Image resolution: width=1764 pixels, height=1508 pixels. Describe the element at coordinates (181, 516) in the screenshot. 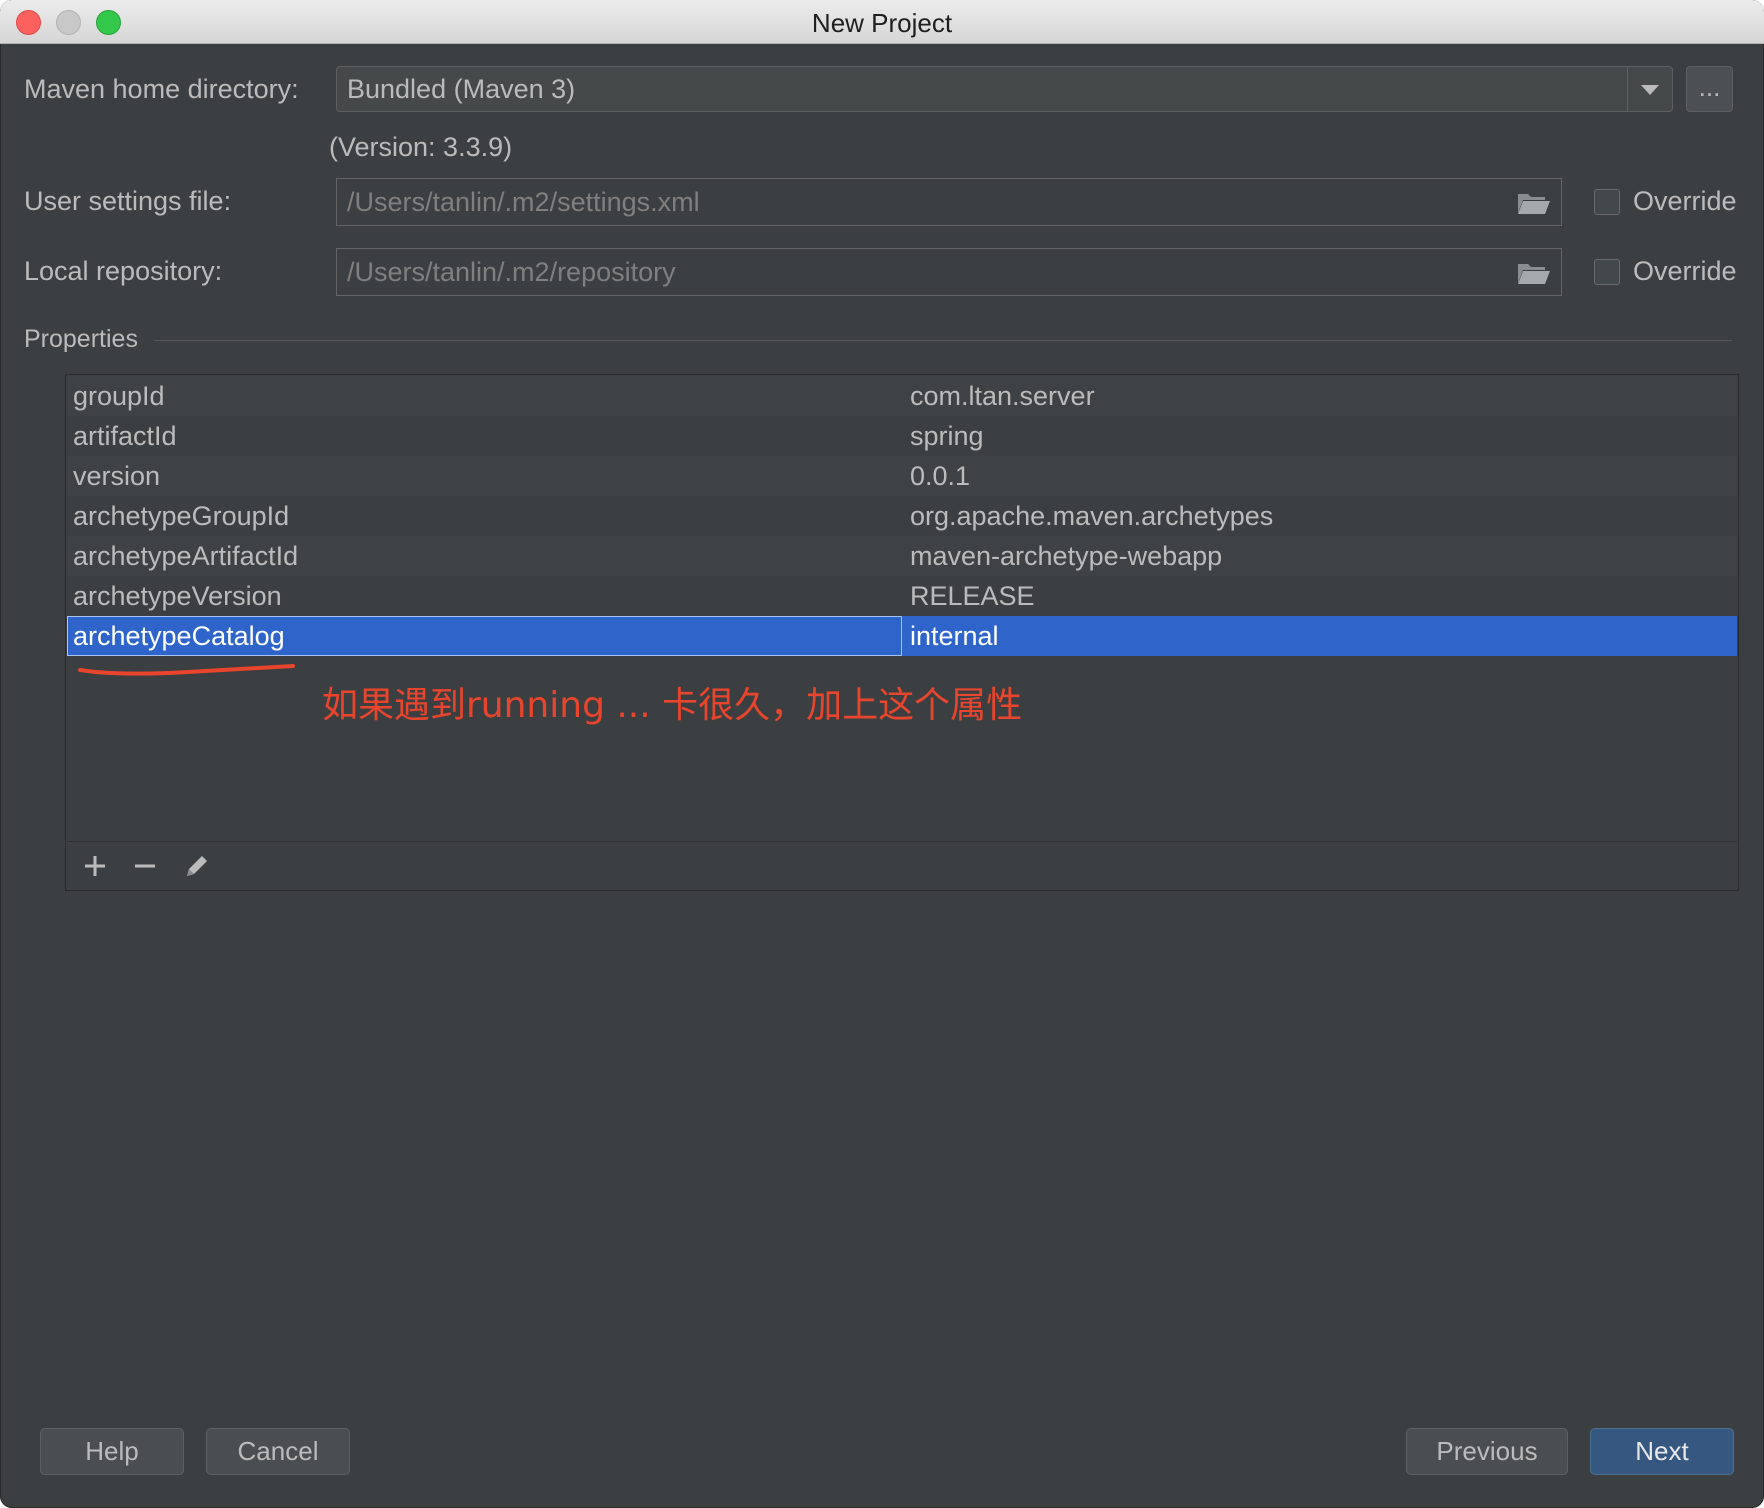

I see `property-key: archetypeGroupId` at that location.